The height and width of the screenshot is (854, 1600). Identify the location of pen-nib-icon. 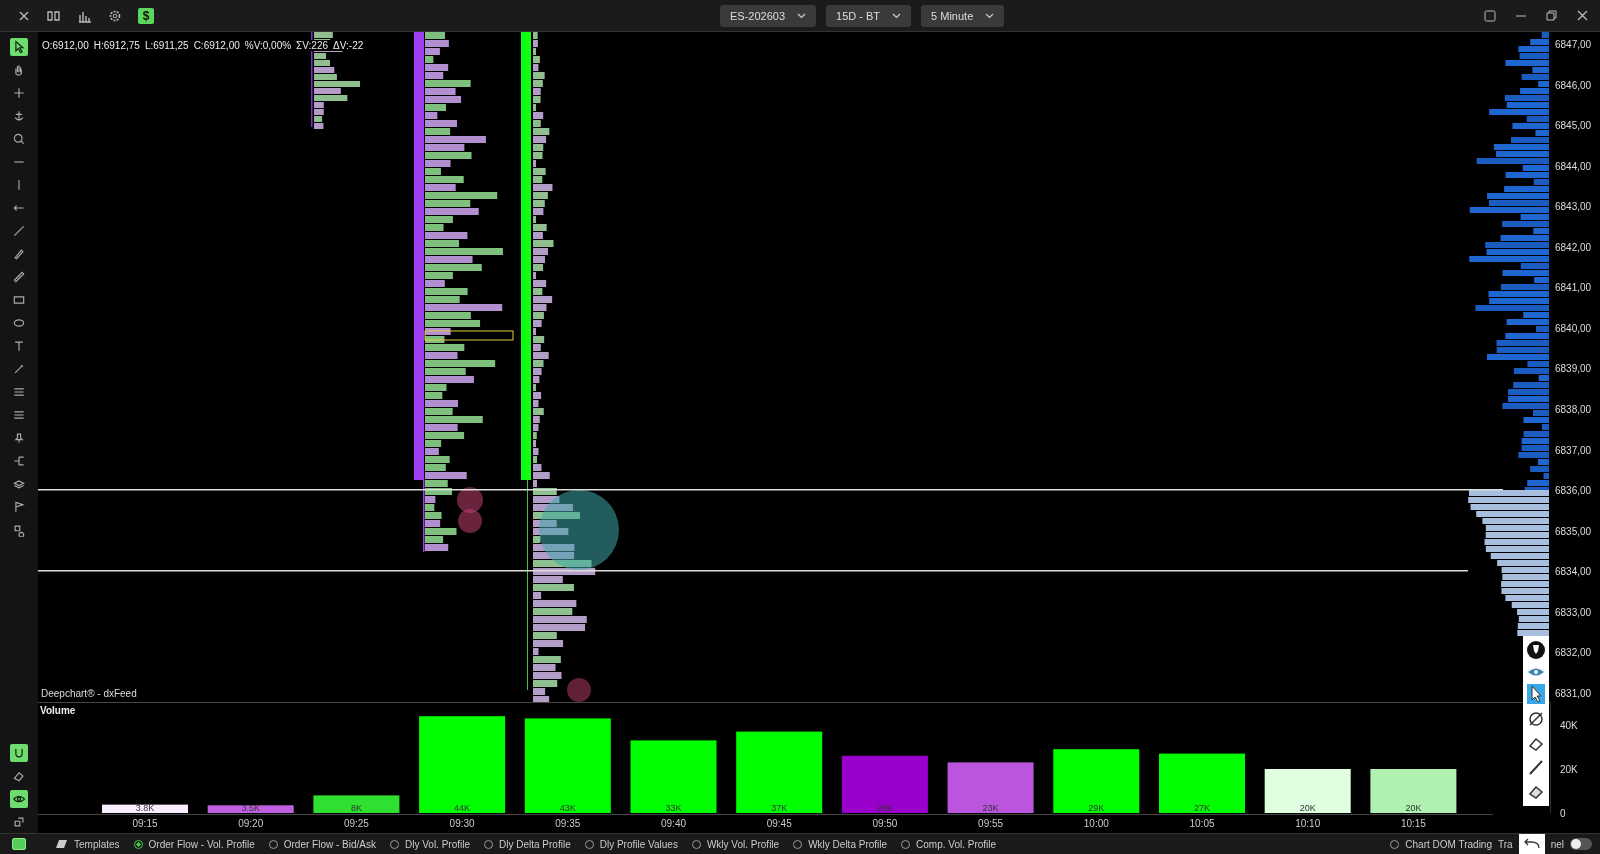
(1536, 650).